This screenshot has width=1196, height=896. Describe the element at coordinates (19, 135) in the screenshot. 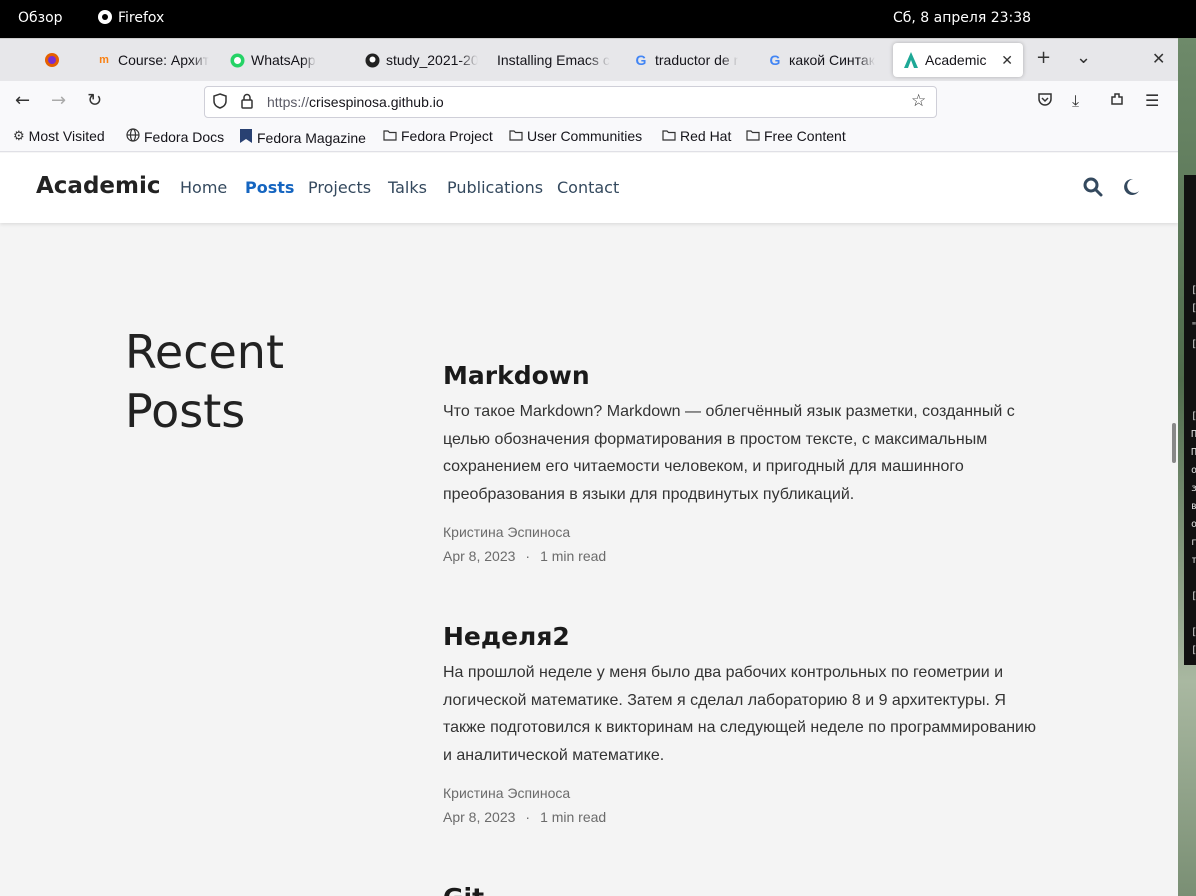

I see `gear-icon: ⚙` at that location.